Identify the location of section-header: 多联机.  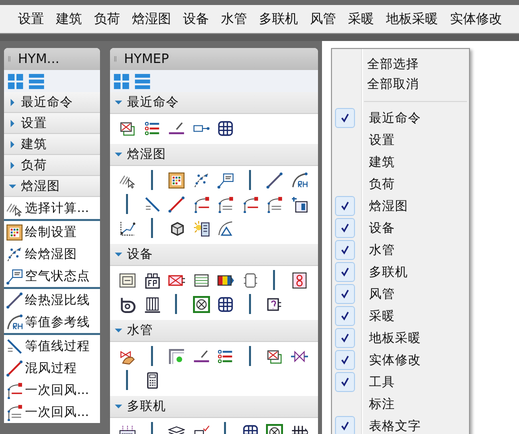
(214, 407).